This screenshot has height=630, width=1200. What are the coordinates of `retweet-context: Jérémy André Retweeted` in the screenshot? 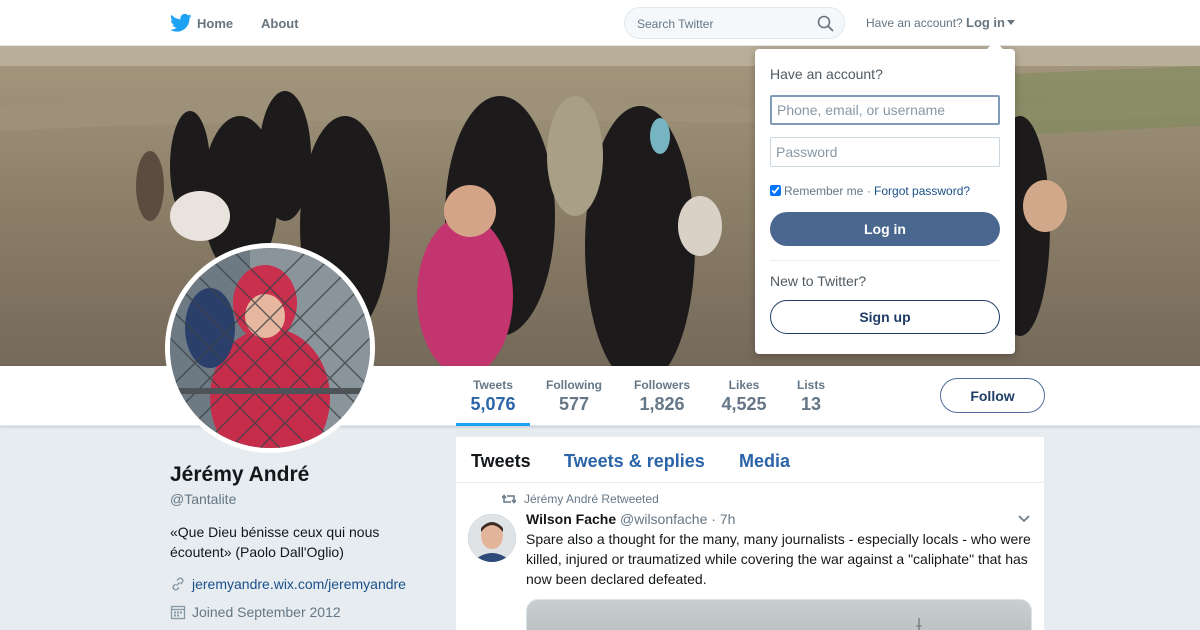 It's located at (580, 499).